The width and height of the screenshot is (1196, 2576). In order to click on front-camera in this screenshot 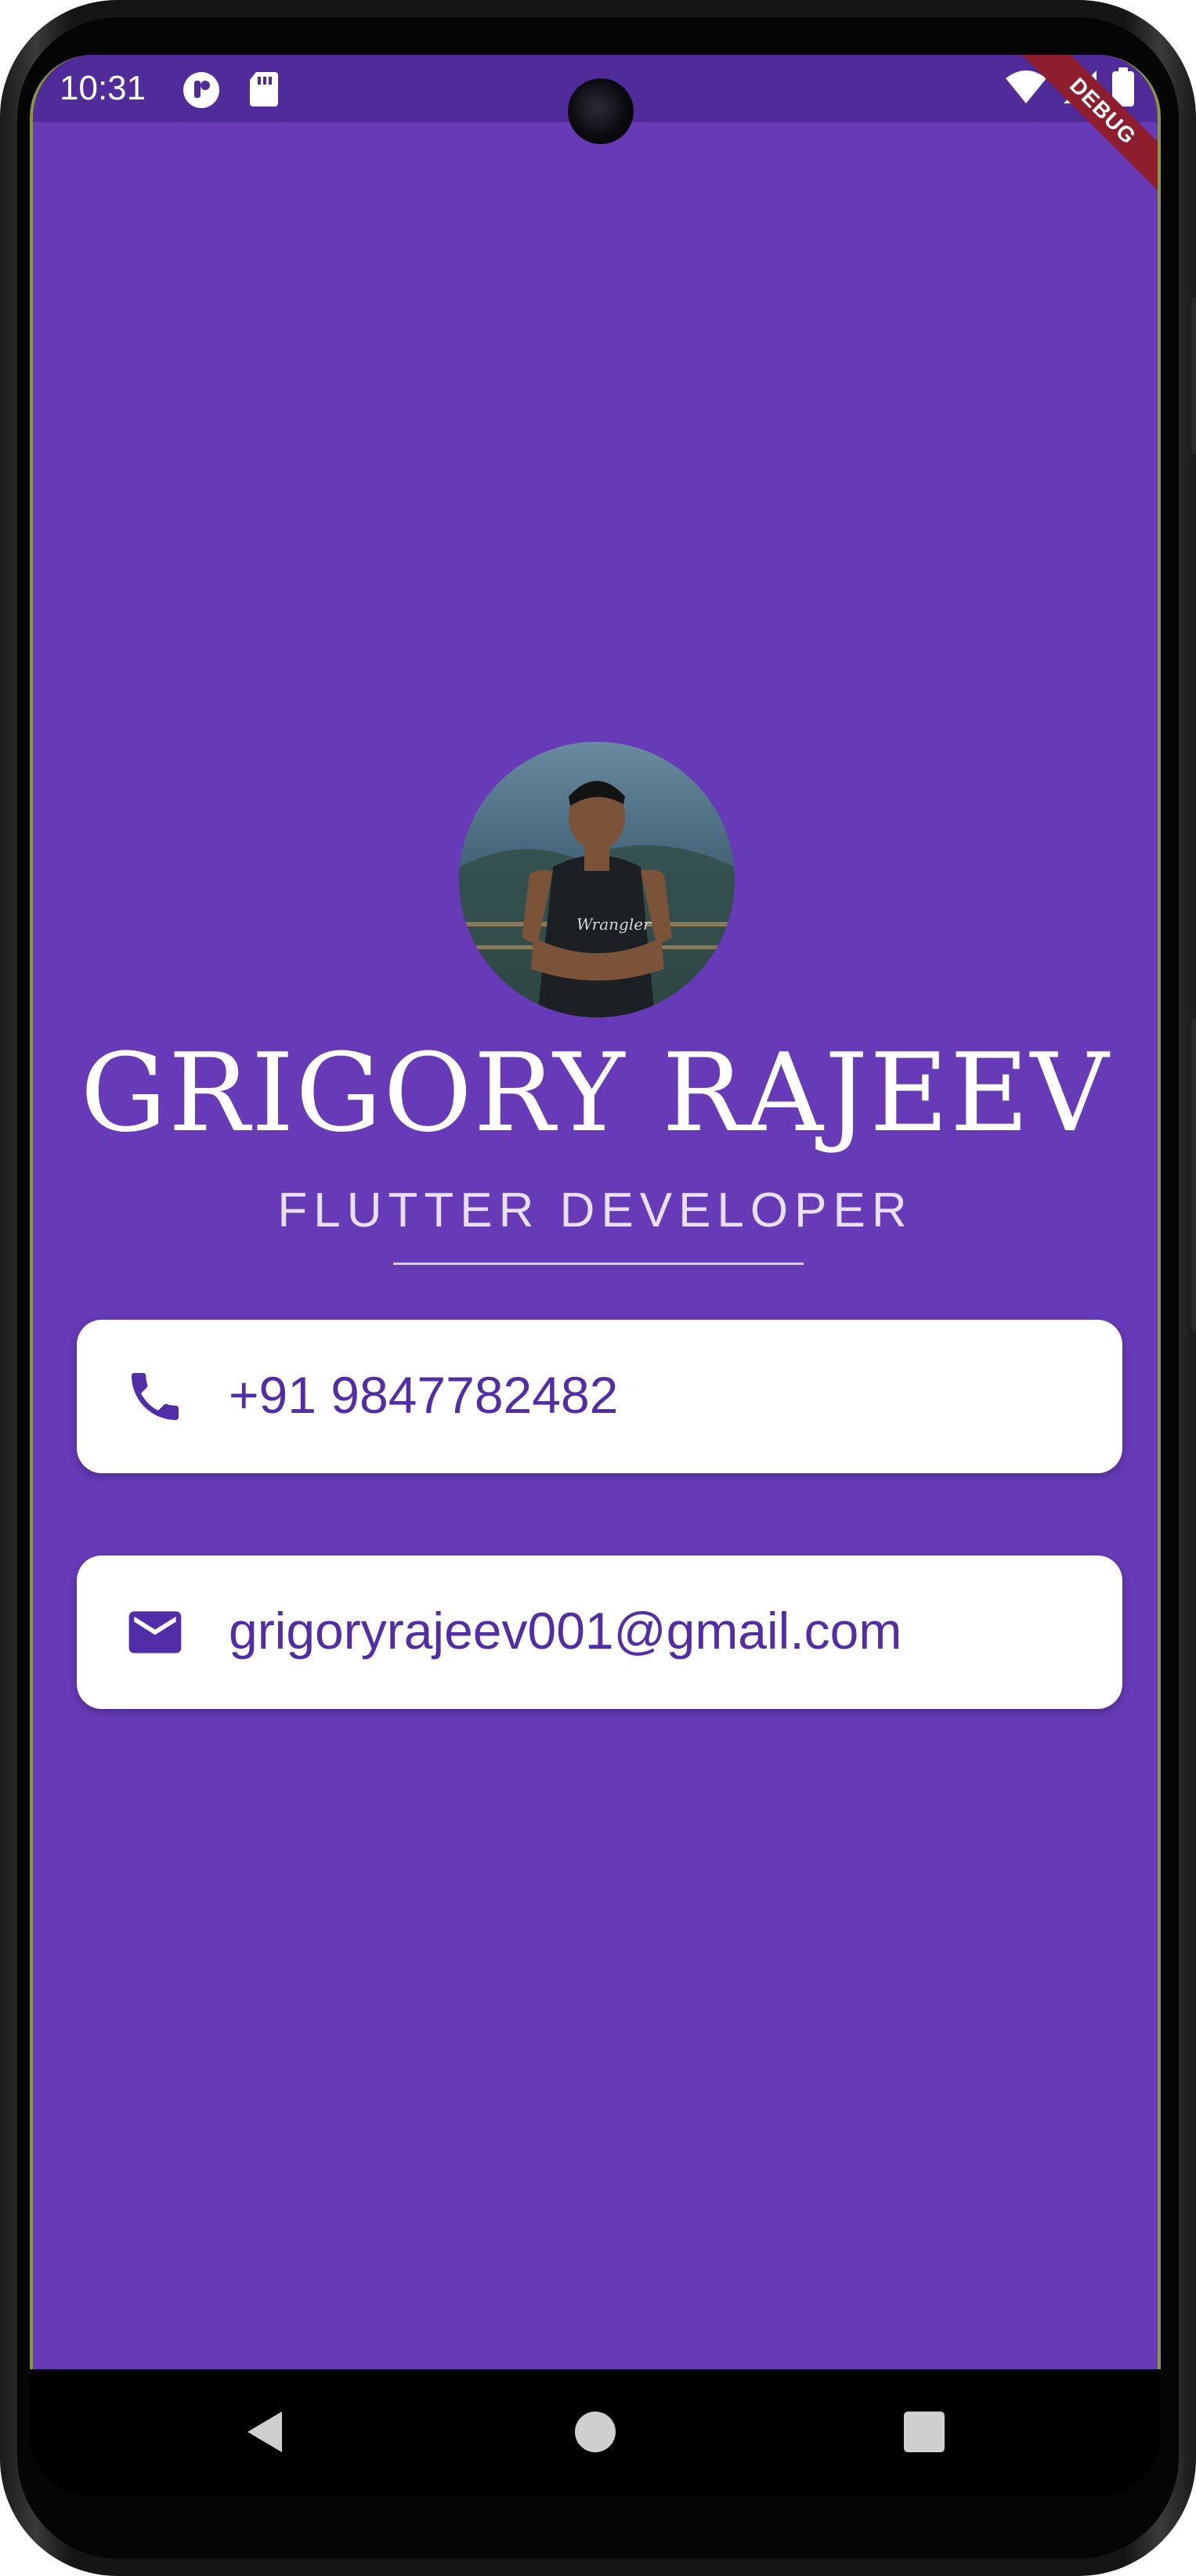, I will do `click(601, 111)`.